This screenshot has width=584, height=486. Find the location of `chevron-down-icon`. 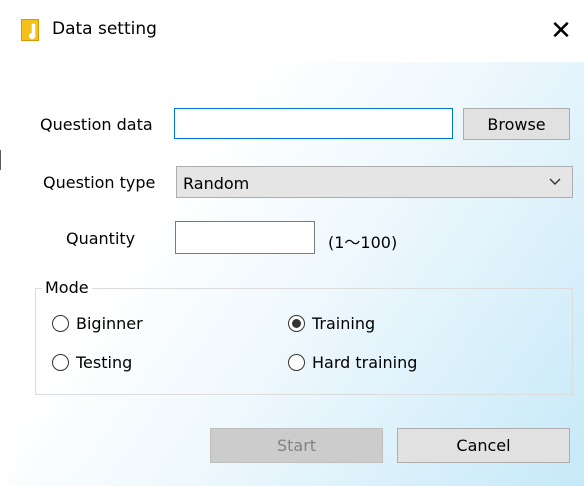

chevron-down-icon is located at coordinates (555, 181).